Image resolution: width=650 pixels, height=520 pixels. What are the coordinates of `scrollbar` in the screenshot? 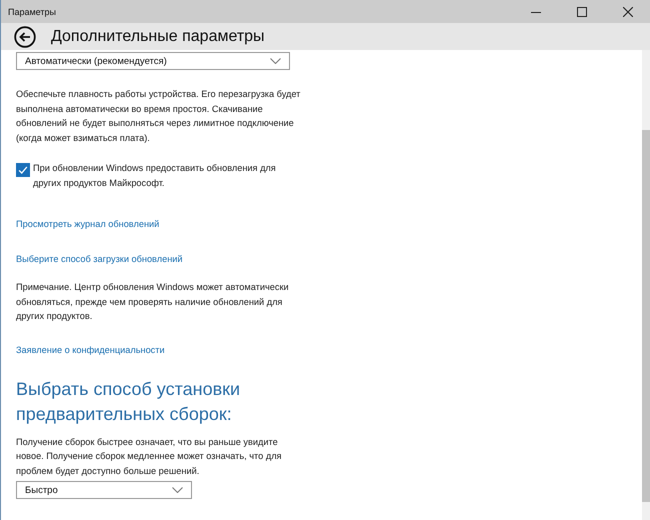 It's located at (646, 285).